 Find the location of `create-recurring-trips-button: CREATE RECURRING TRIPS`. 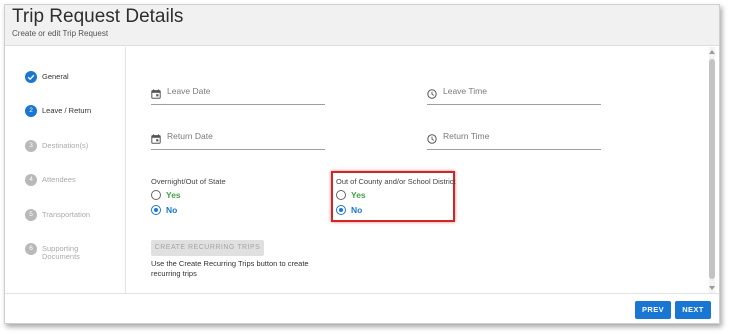

create-recurring-trips-button: CREATE RECURRING TRIPS is located at coordinates (207, 248).